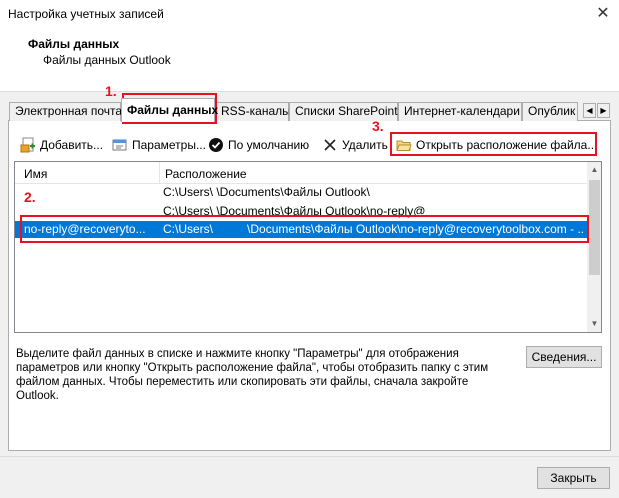 The image size is (619, 498). What do you see at coordinates (460, 111) in the screenshot?
I see `tab-internet-calendars: Интернет-календари` at bounding box center [460, 111].